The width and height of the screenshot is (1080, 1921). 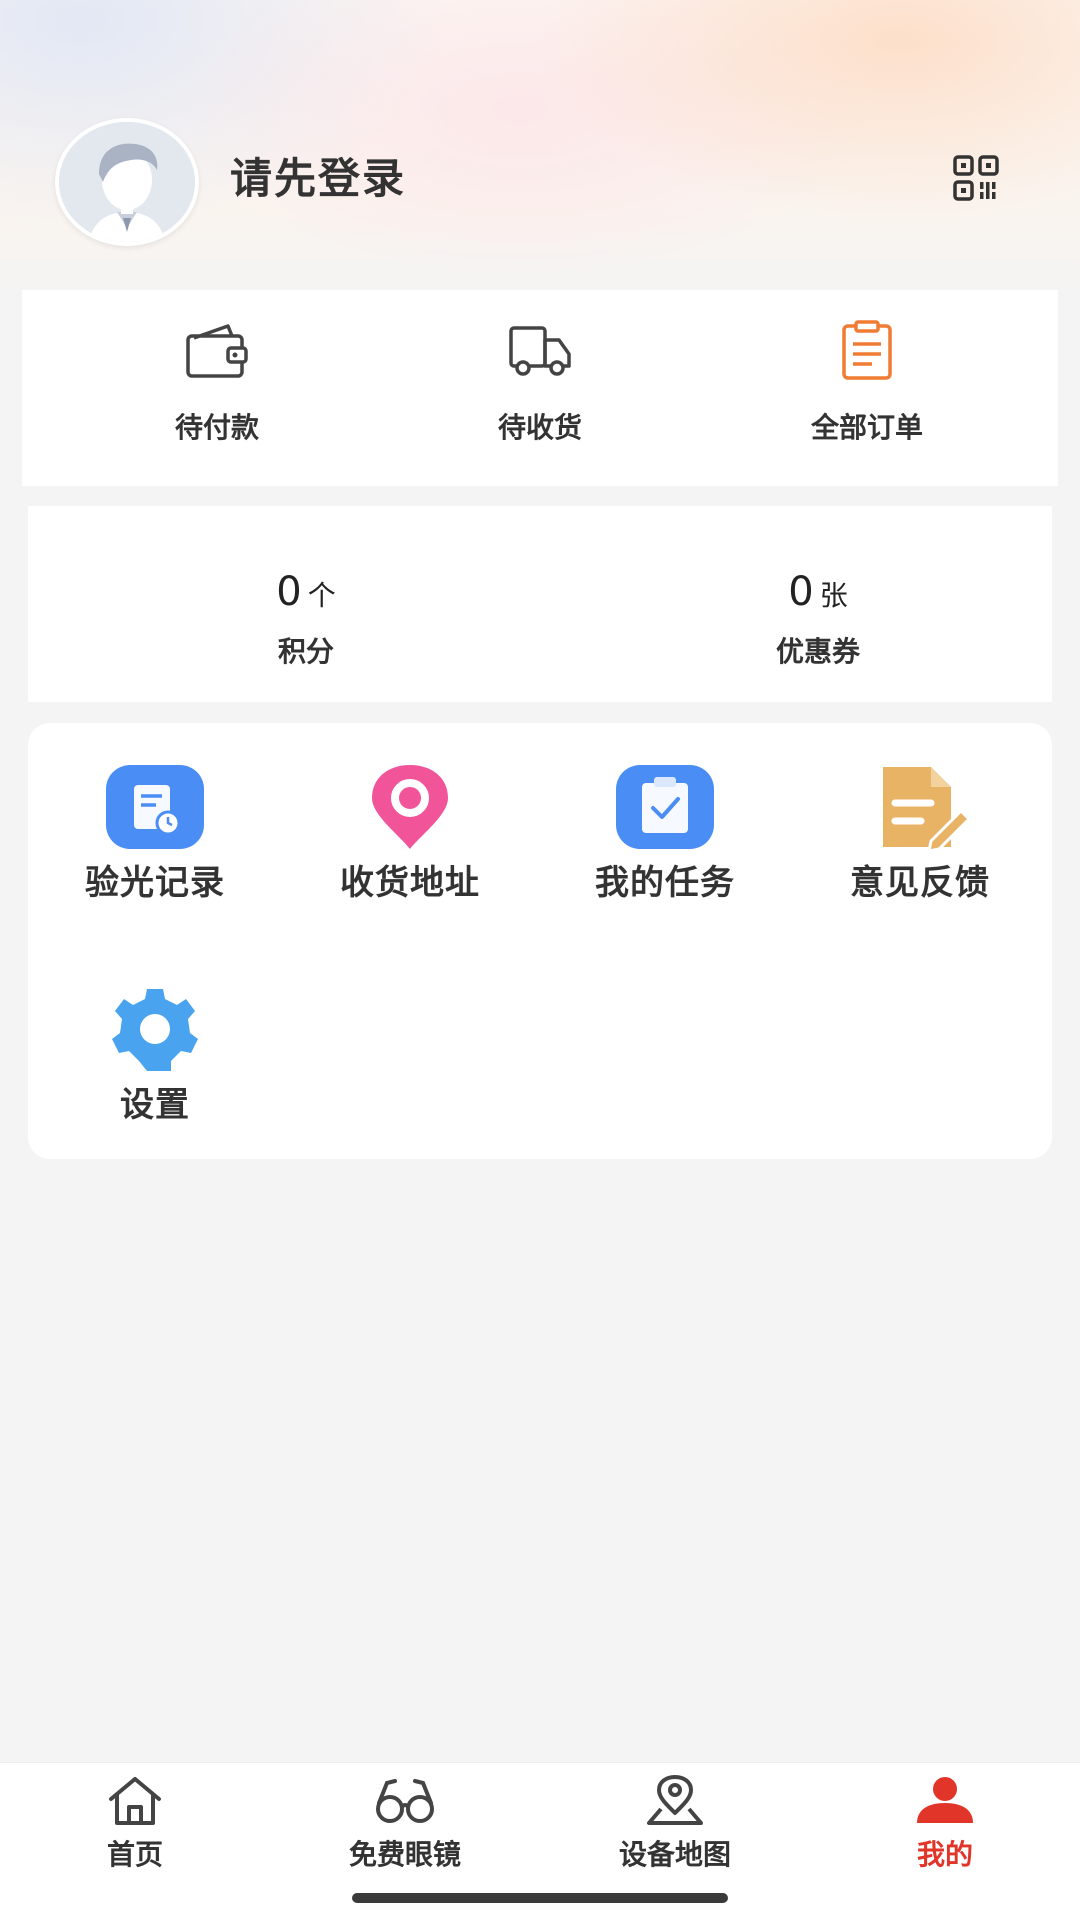 I want to click on home-icon, so click(x=135, y=1801).